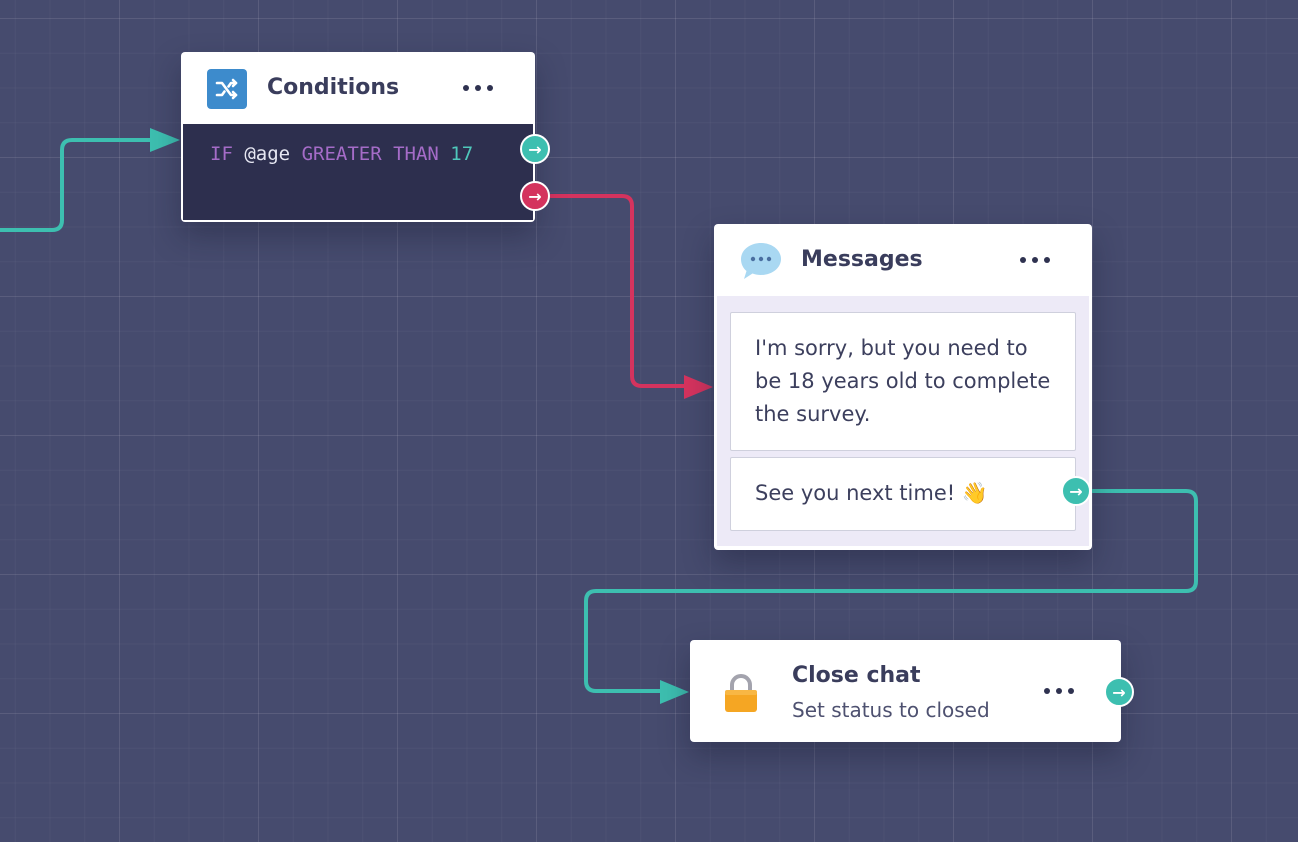  Describe the element at coordinates (862, 259) in the screenshot. I see `messages-title: Messages` at that location.